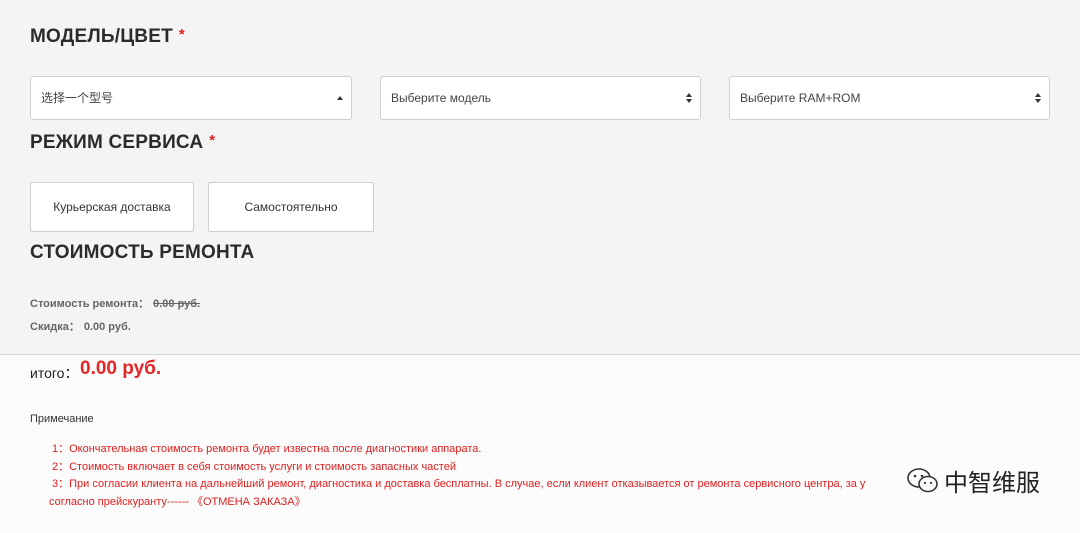  Describe the element at coordinates (441, 98) in the screenshot. I see `model-select-value: Выберите модель` at that location.